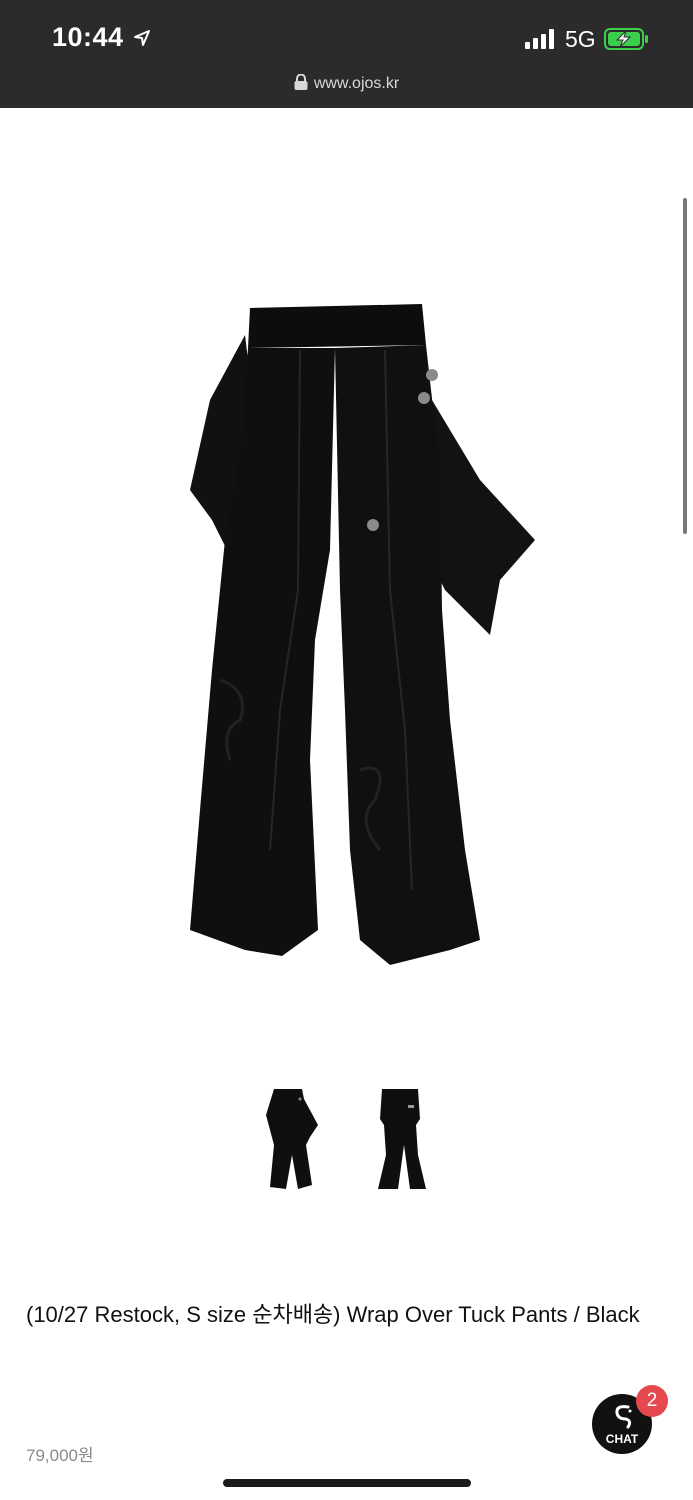  I want to click on product-price: 79,000원, so click(60, 1455).